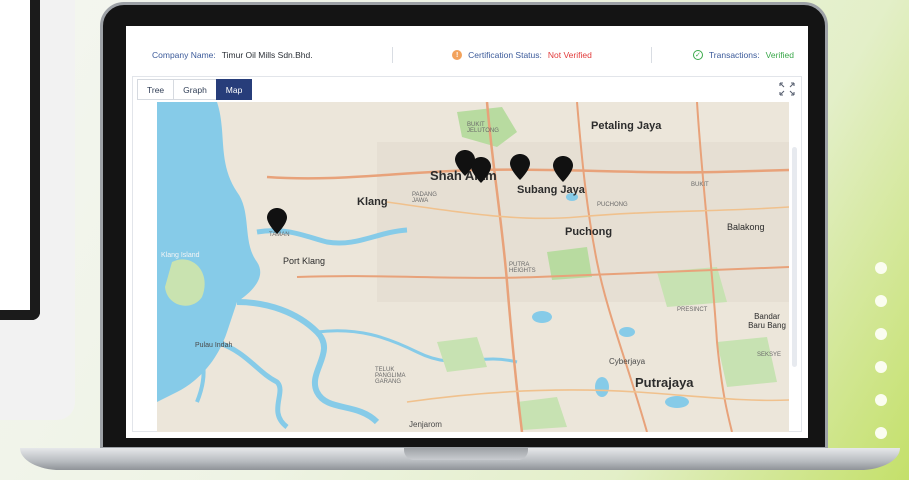 The image size is (909, 480). I want to click on map-label: Port Klang, so click(304, 261).